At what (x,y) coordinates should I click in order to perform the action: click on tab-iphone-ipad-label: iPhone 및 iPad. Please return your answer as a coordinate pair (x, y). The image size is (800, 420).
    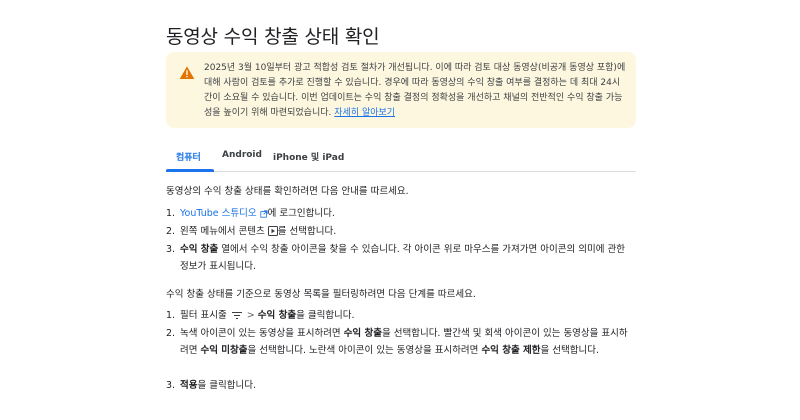
    Looking at the image, I should click on (309, 158).